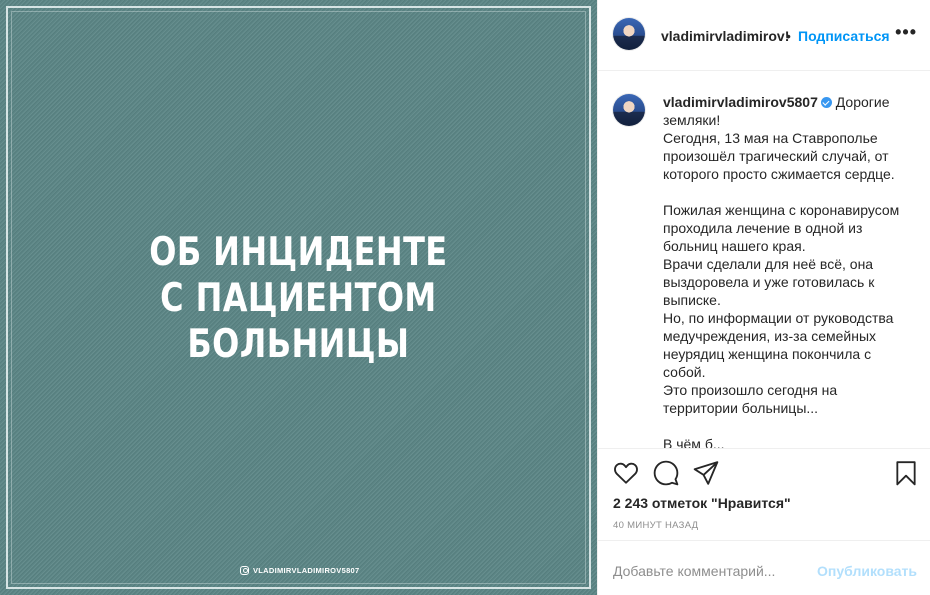 The width and height of the screenshot is (930, 595). I want to click on more-icon: •••, so click(906, 32).